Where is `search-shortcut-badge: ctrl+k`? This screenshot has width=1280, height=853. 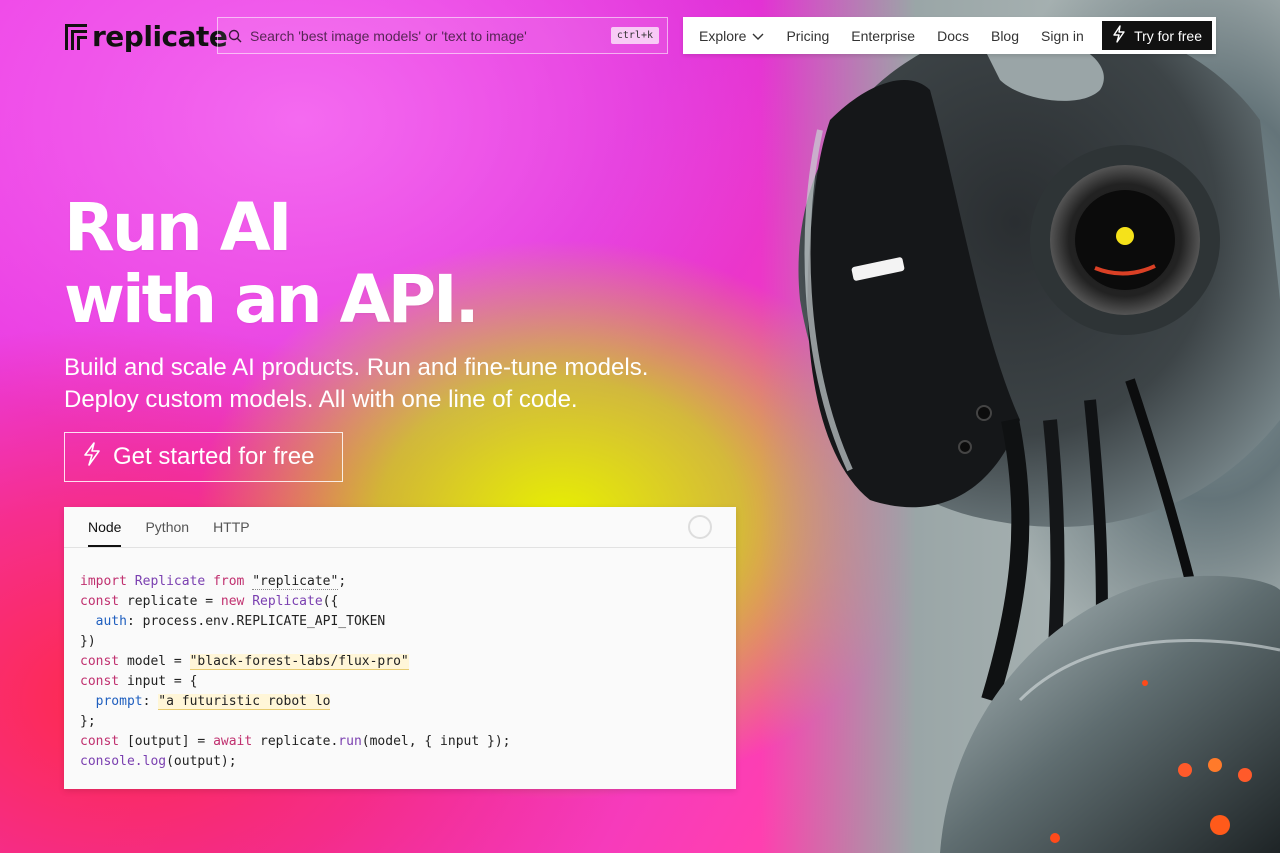 search-shortcut-badge: ctrl+k is located at coordinates (634, 35).